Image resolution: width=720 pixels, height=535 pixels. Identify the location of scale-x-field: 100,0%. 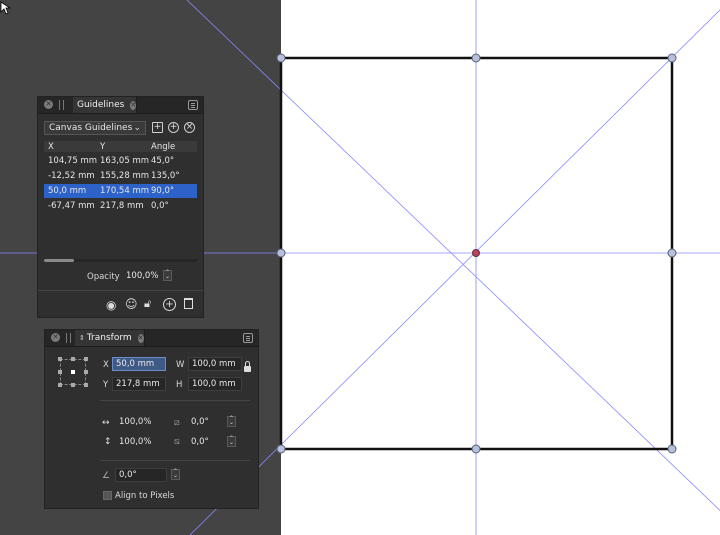
(140, 422).